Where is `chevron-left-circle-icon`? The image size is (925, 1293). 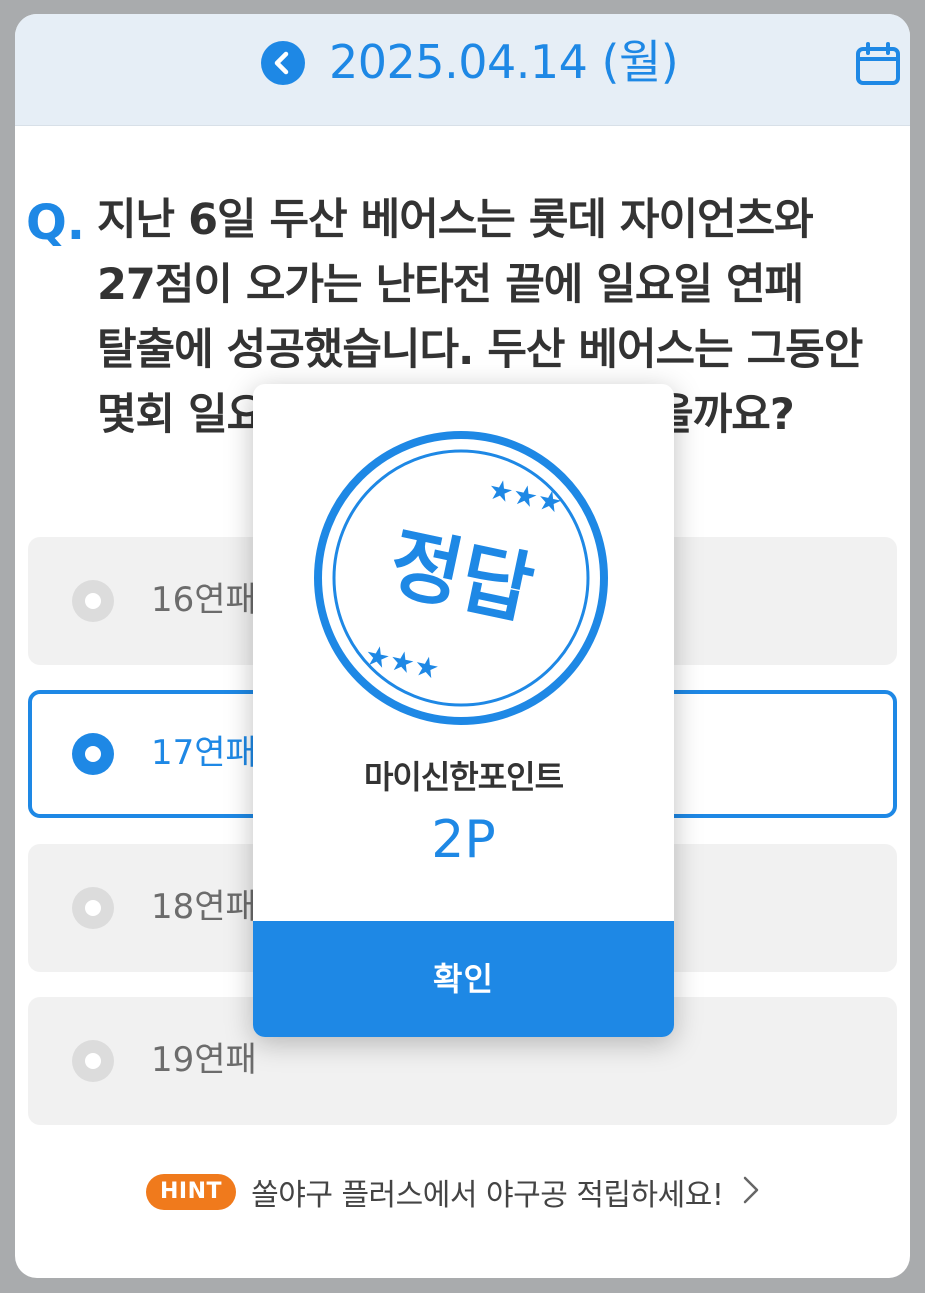
chevron-left-circle-icon is located at coordinates (283, 63).